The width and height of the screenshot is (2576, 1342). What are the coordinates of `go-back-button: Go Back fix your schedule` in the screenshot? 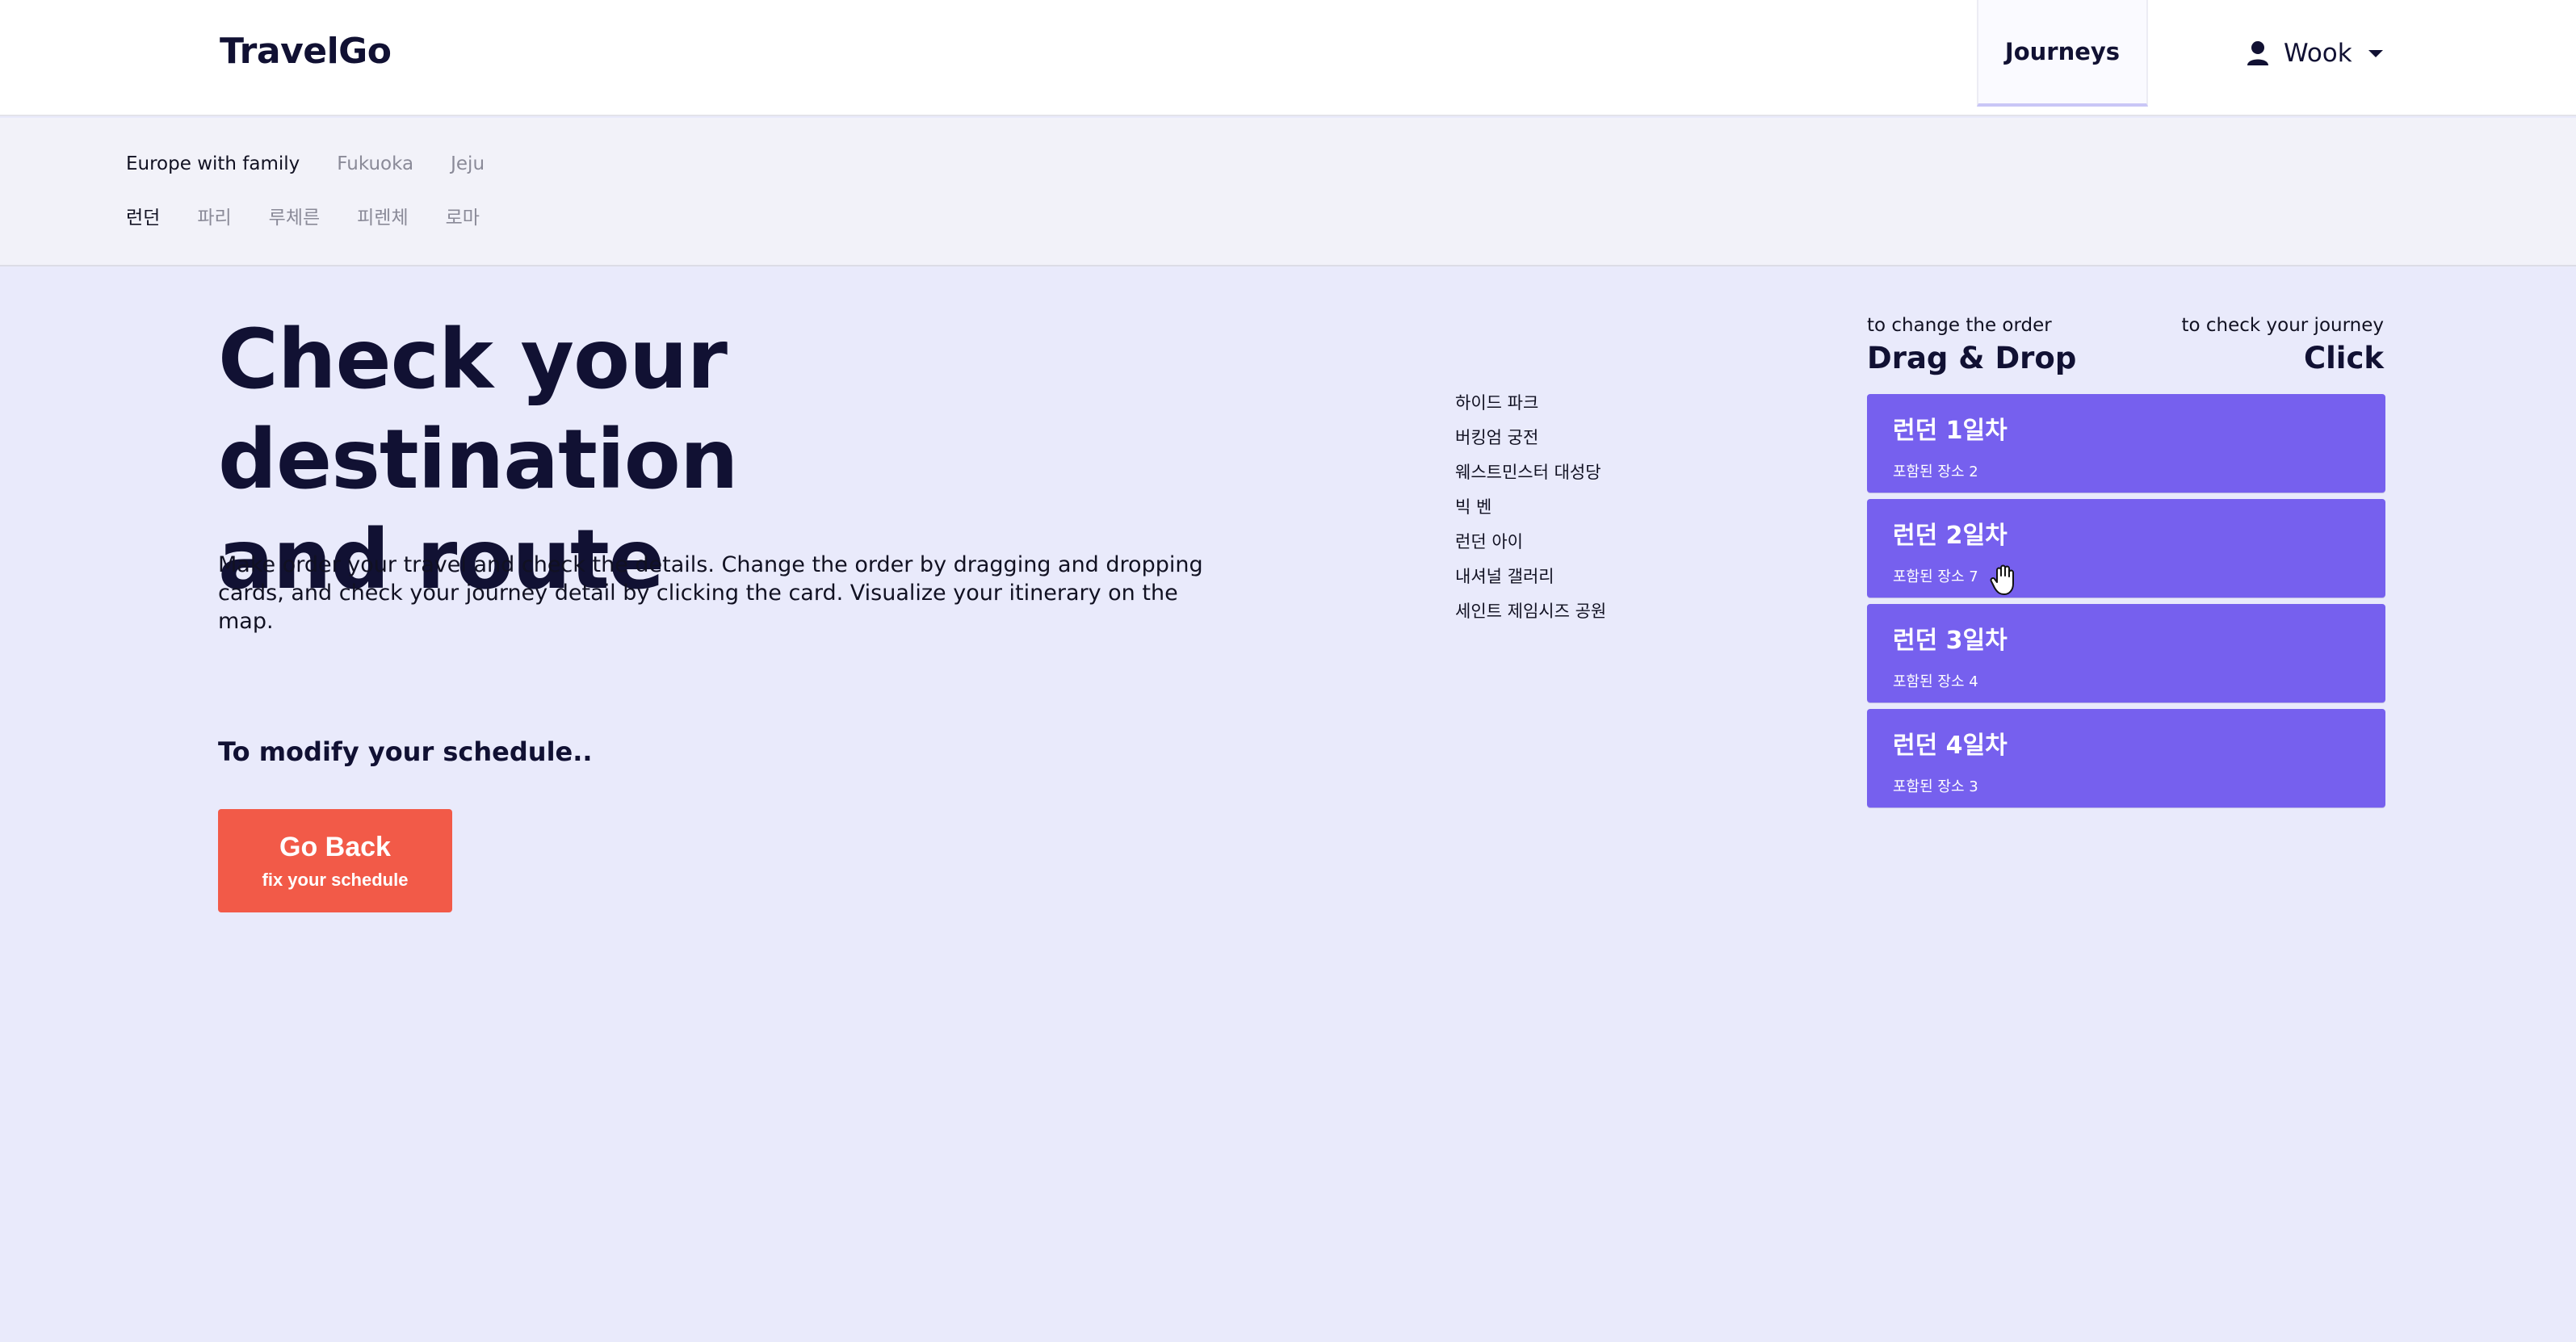 It's located at (335, 860).